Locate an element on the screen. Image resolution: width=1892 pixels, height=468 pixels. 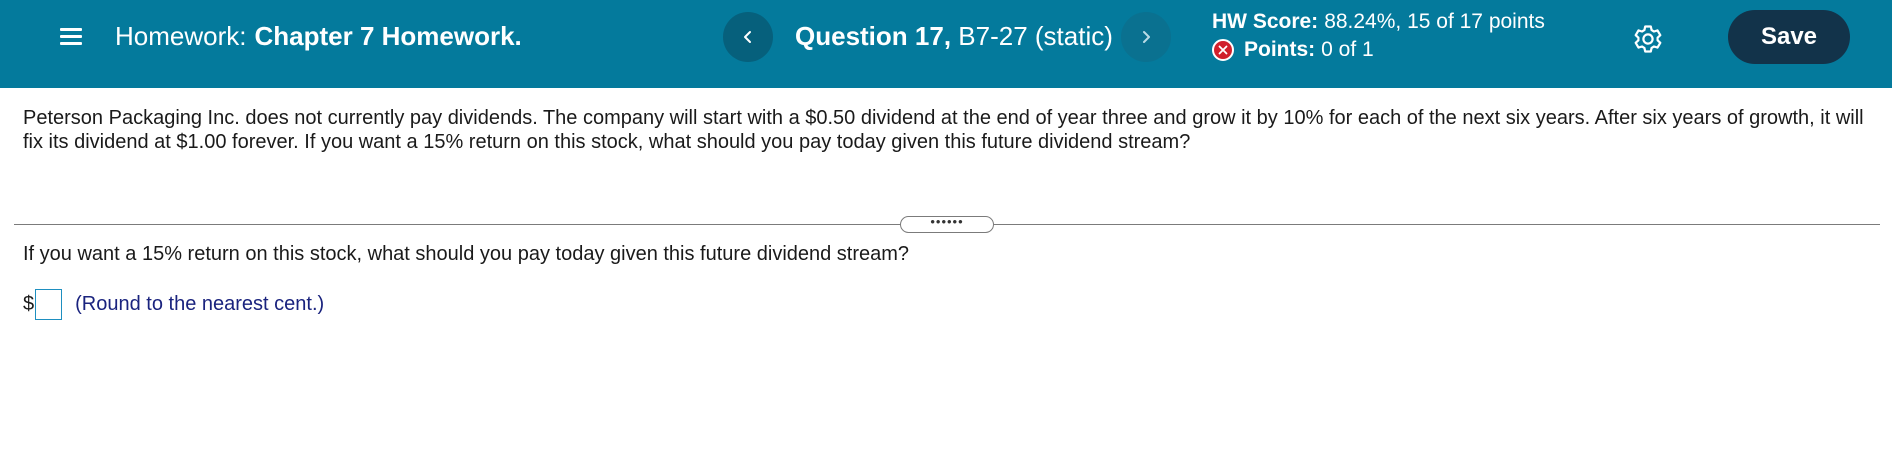
chevron-right-icon is located at coordinates (1146, 37).